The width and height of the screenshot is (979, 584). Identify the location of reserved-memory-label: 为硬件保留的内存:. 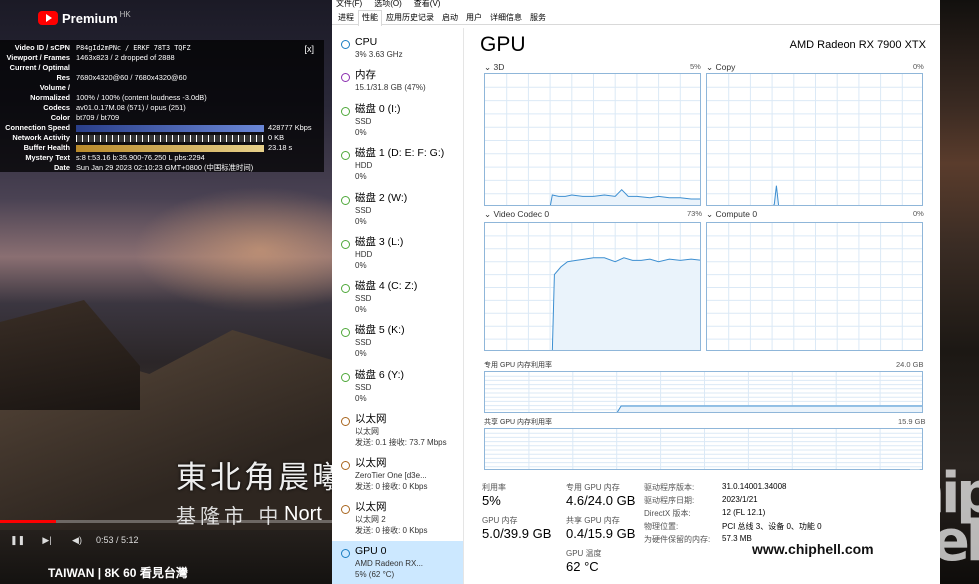
(677, 539).